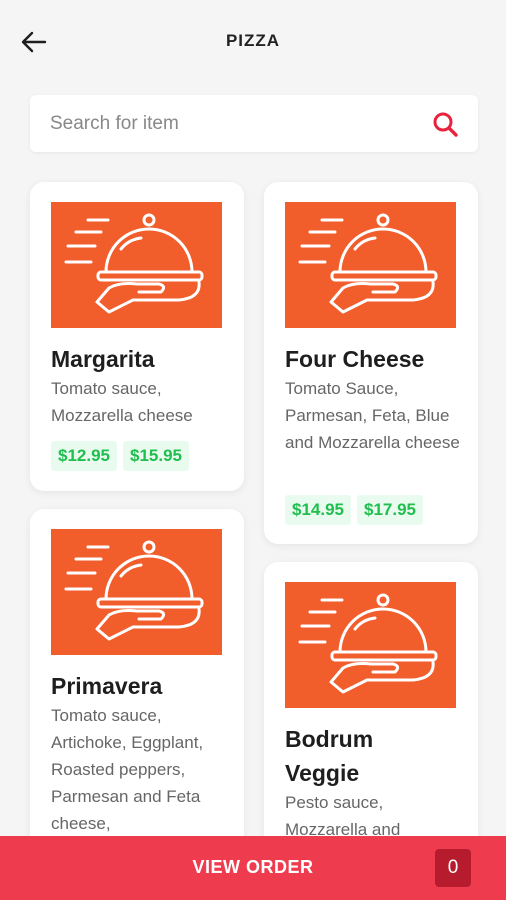  I want to click on price-small: $14.95, so click(318, 510).